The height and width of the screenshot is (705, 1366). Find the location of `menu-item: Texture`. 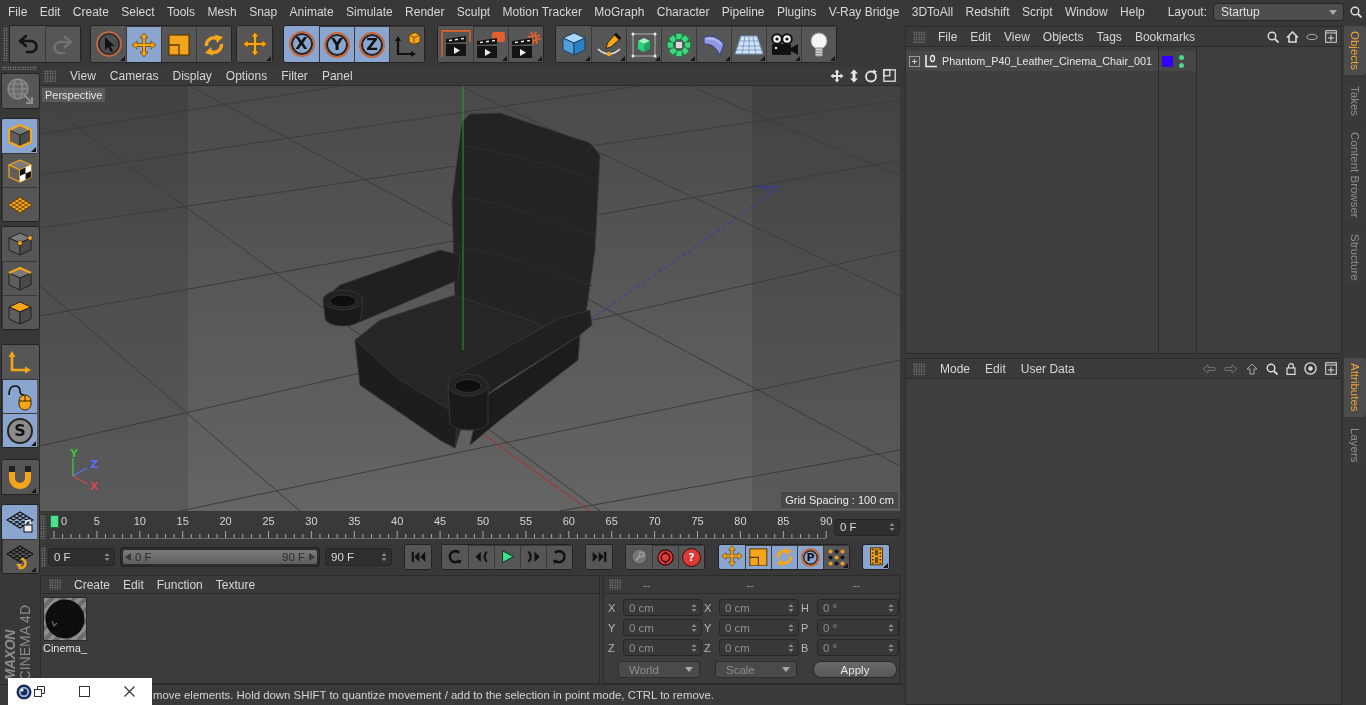

menu-item: Texture is located at coordinates (235, 584).